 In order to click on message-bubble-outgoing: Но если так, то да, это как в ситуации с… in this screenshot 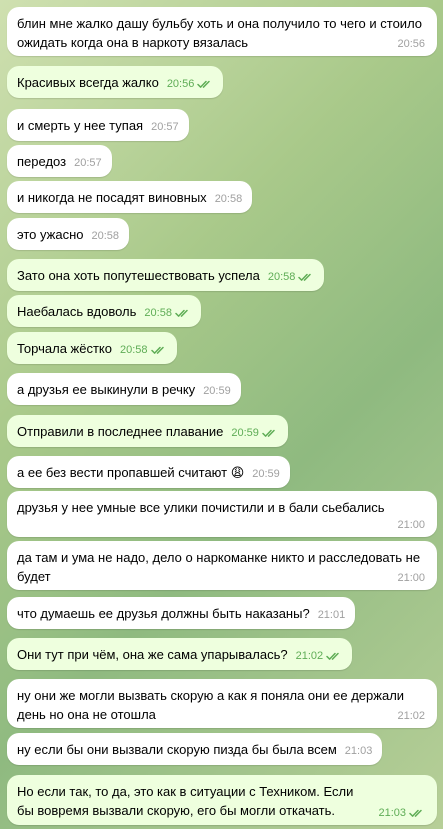, I will do `click(222, 800)`.